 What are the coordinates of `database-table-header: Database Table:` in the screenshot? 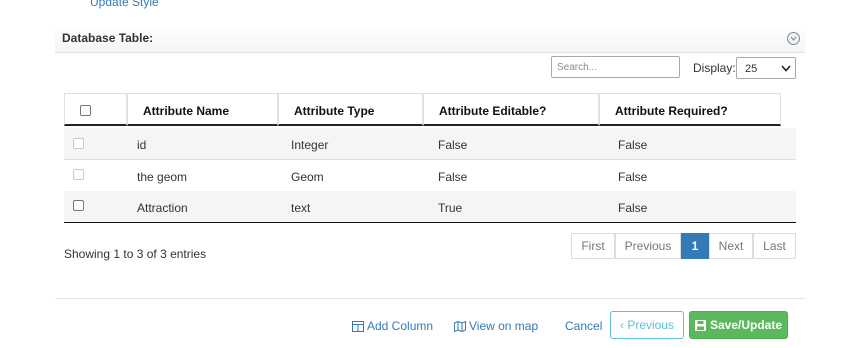 It's located at (430, 39).